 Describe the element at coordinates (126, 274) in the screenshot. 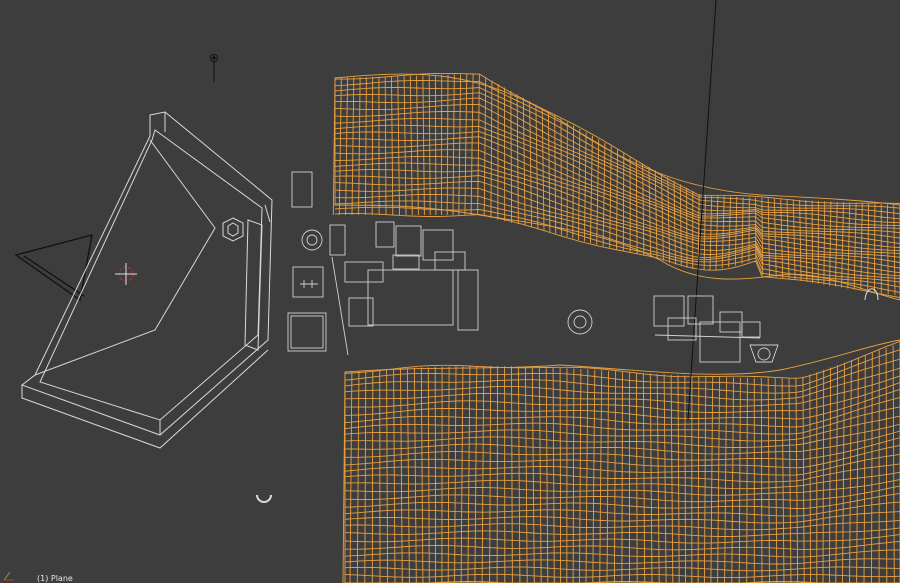

I see `3d-cursor-icon` at that location.